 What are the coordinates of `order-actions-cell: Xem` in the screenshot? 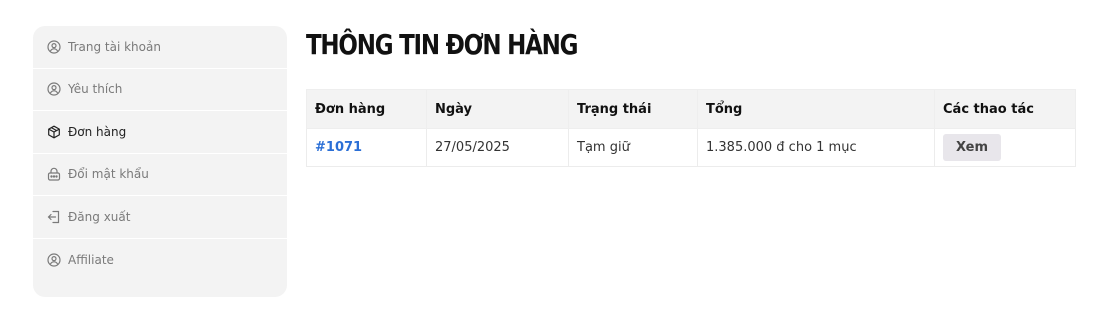 It's located at (1005, 147).